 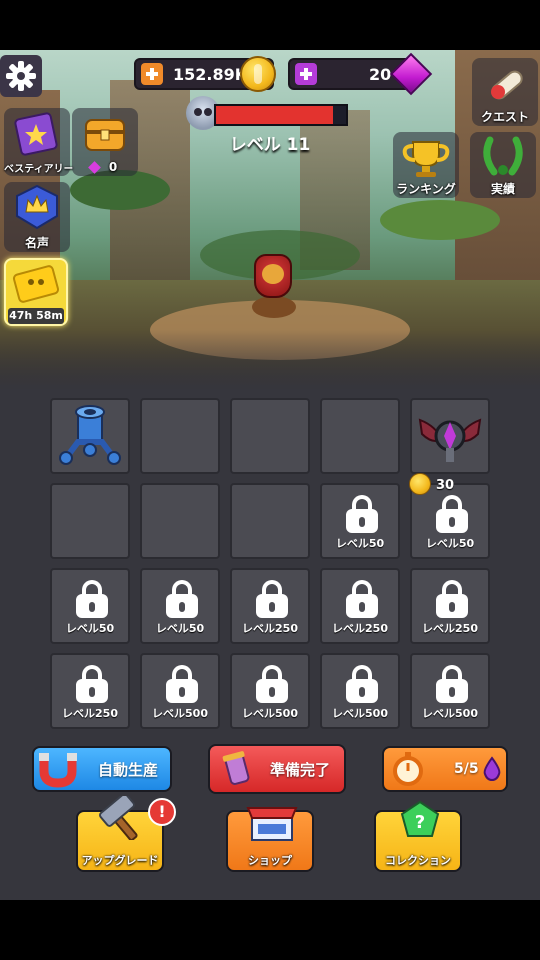 I want to click on quest-button: クエスト, so click(x=505, y=92).